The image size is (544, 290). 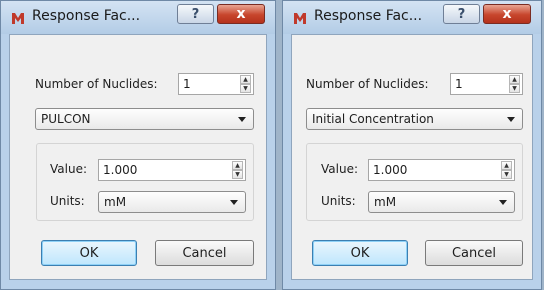 What do you see at coordinates (66, 119) in the screenshot?
I see `parameter-selected: PULCON` at bounding box center [66, 119].